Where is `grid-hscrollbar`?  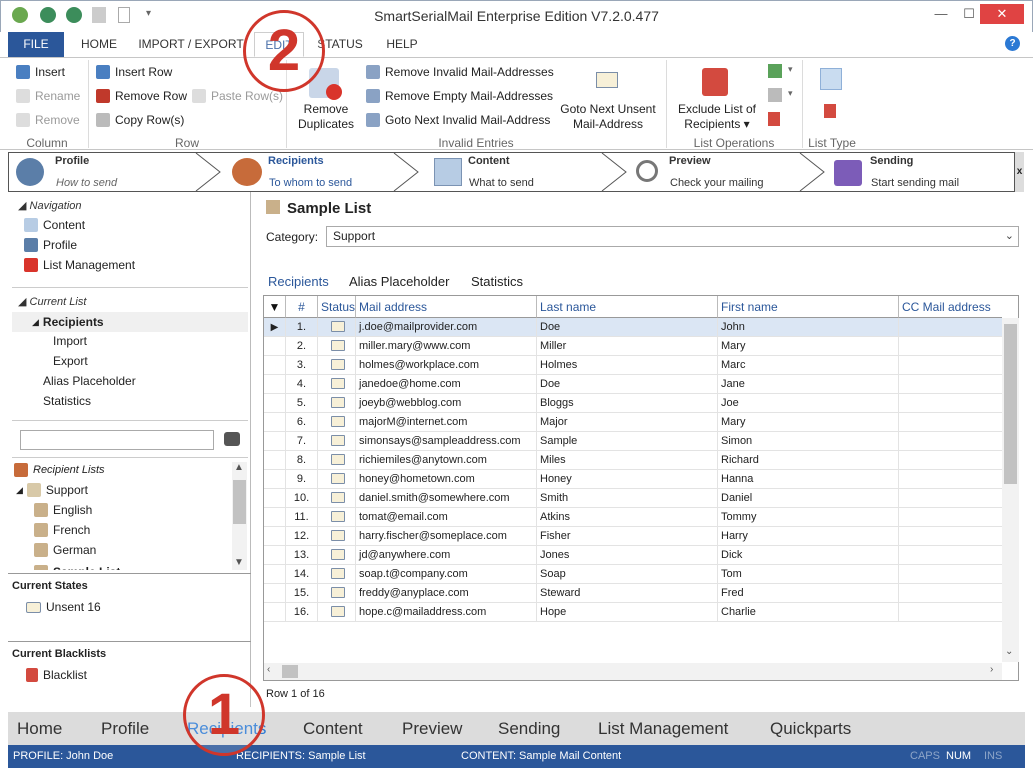 grid-hscrollbar is located at coordinates (633, 671).